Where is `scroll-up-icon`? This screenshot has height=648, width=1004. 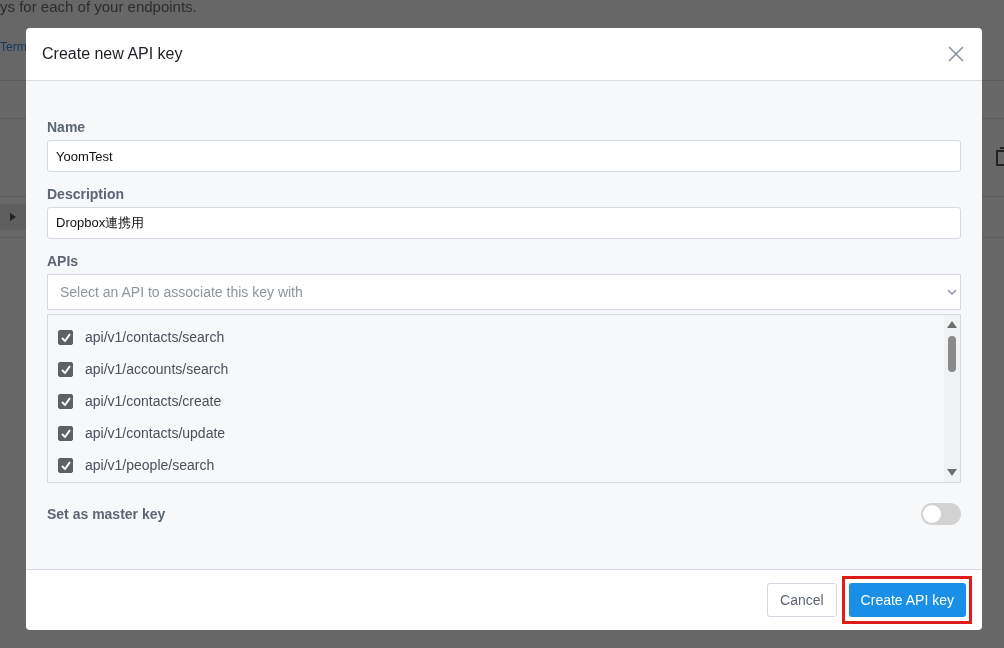 scroll-up-icon is located at coordinates (952, 324).